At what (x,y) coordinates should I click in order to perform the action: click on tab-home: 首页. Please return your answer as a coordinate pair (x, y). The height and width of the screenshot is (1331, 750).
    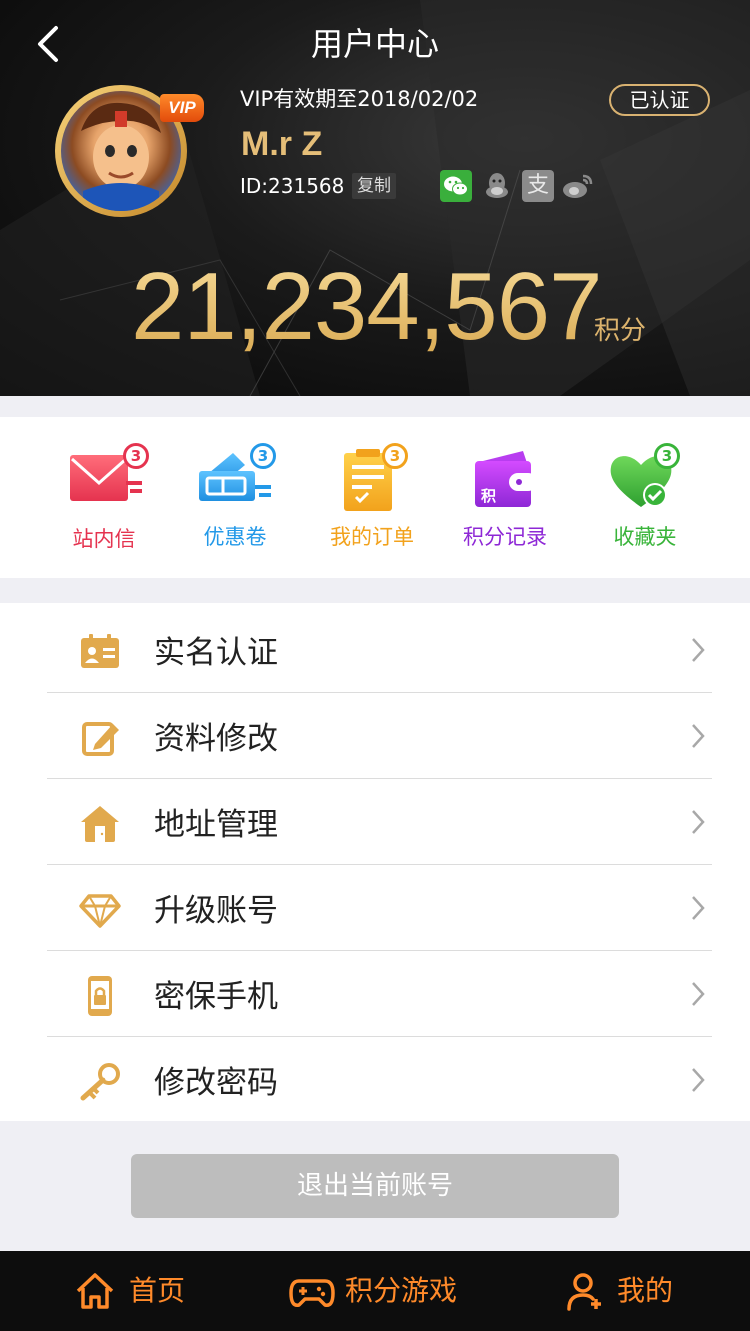
    Looking at the image, I should click on (134, 1291).